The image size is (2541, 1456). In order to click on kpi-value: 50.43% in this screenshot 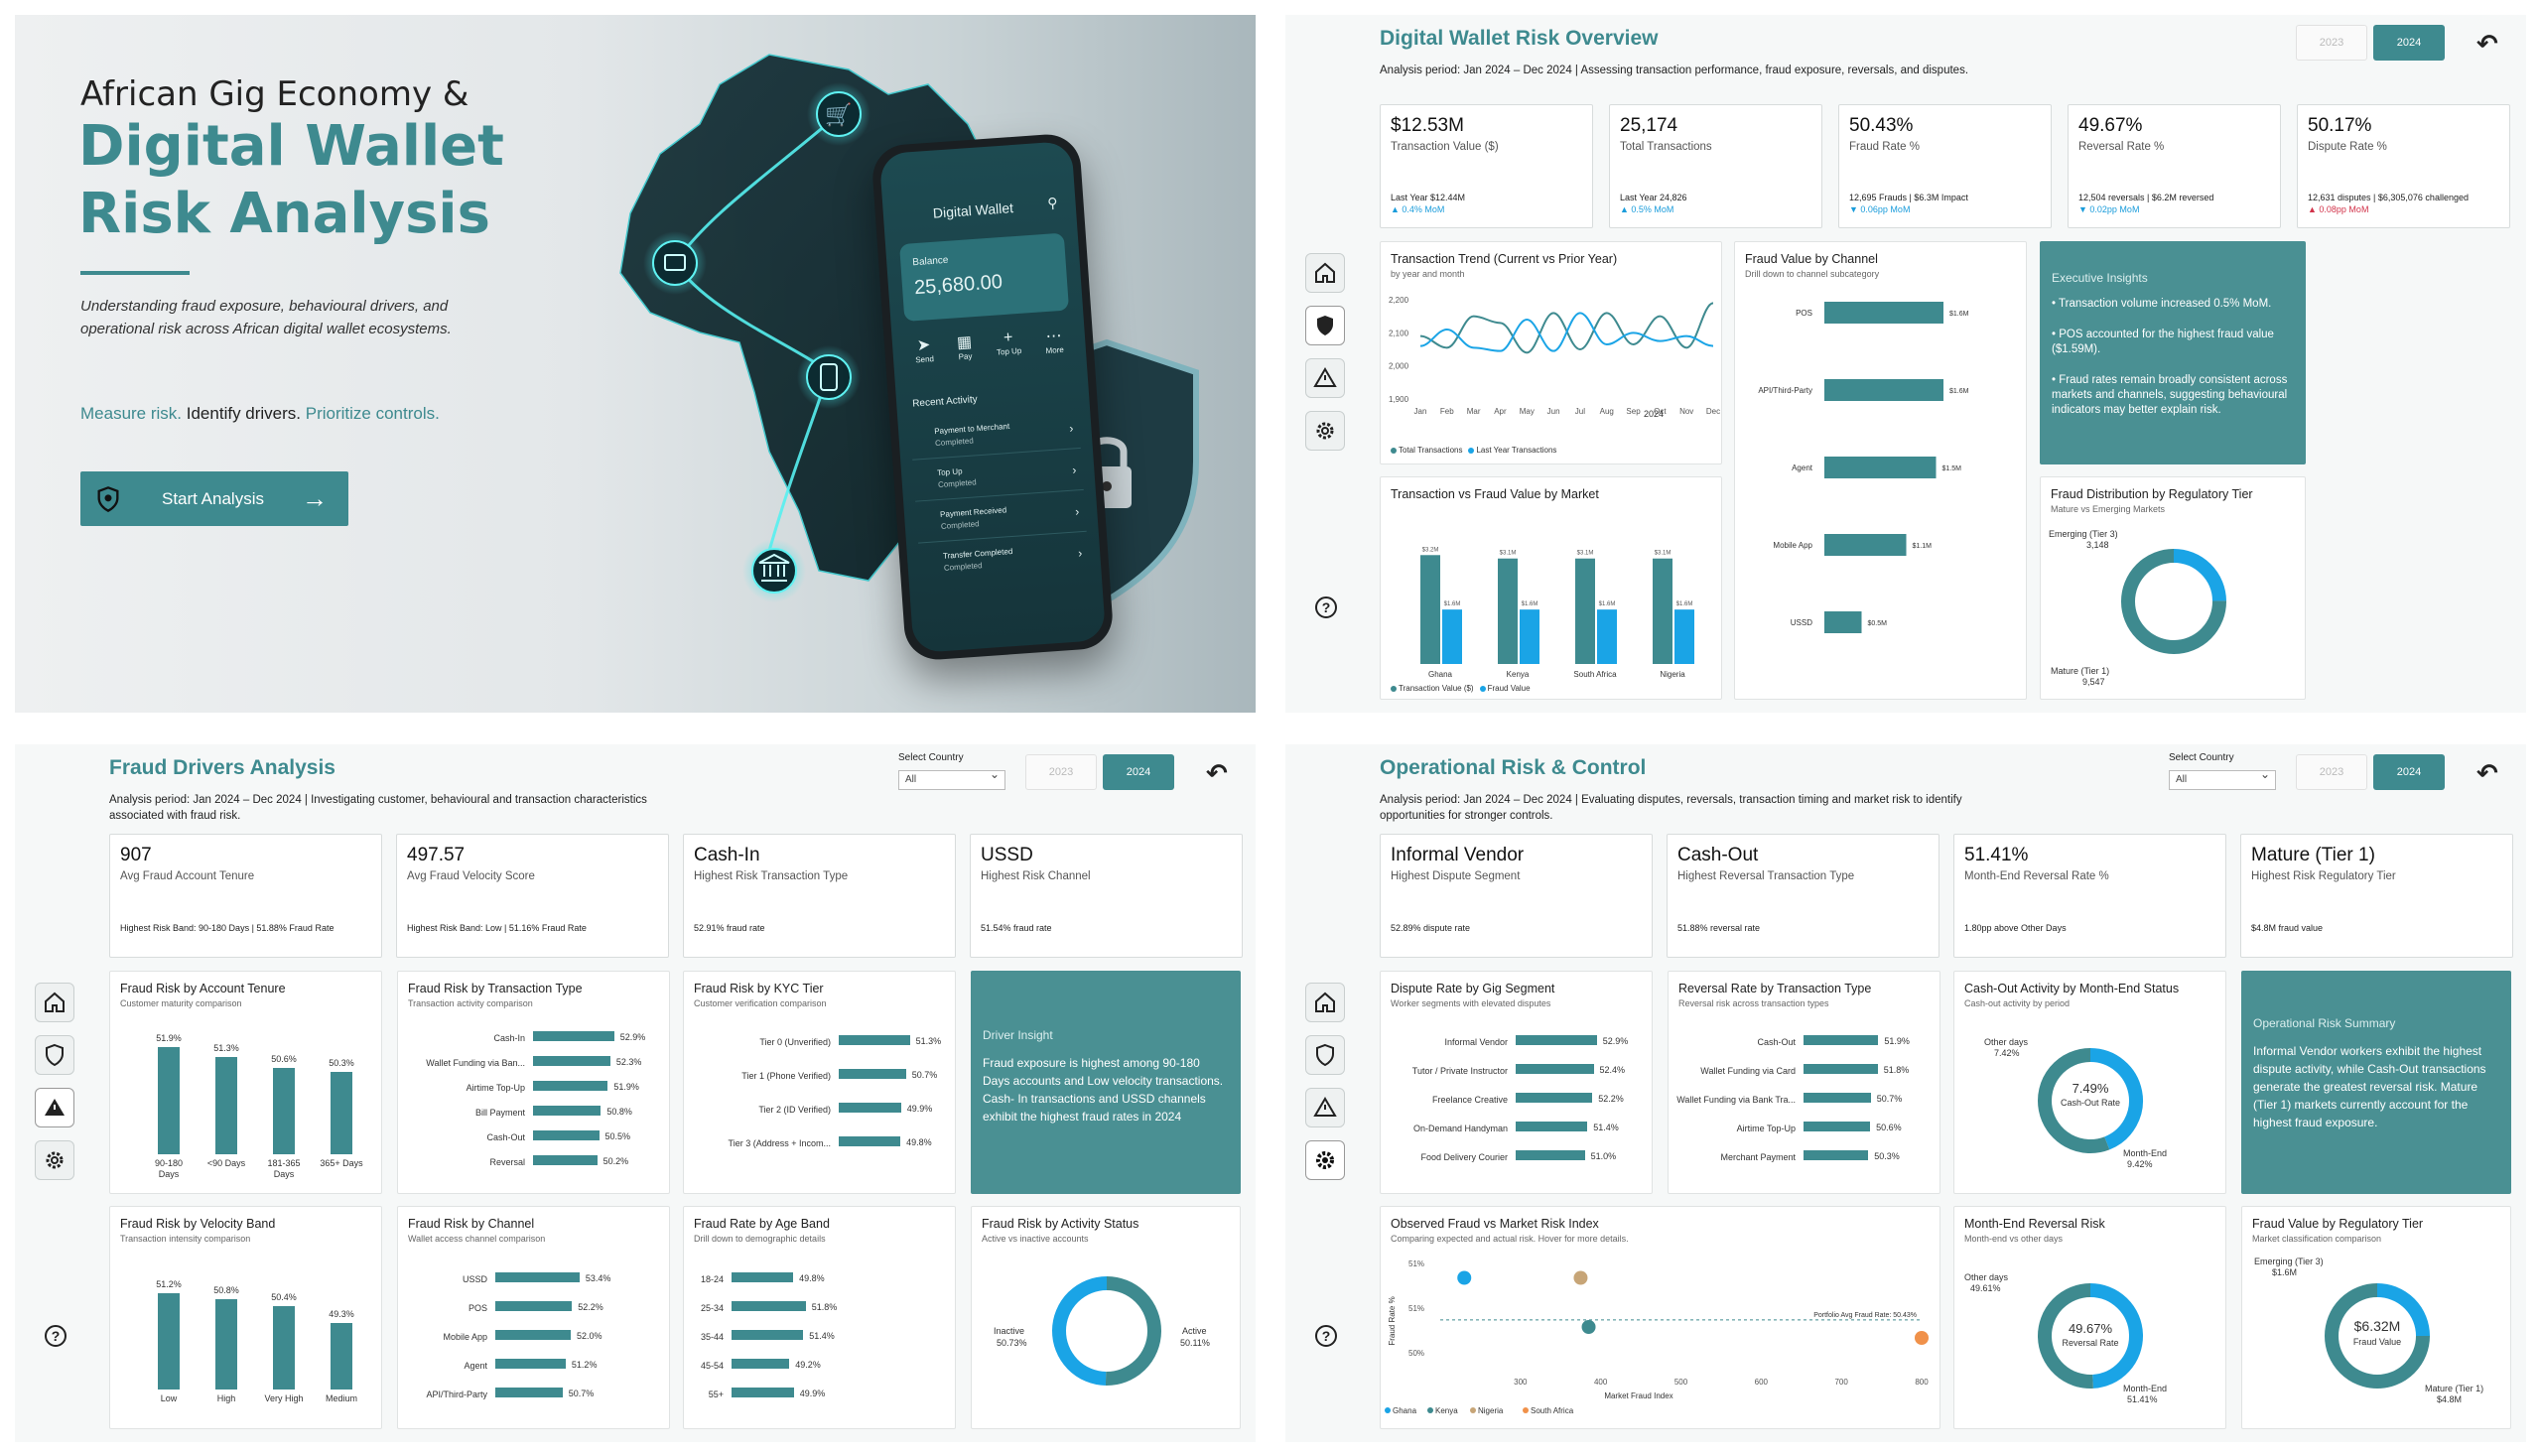, I will do `click(1881, 125)`.